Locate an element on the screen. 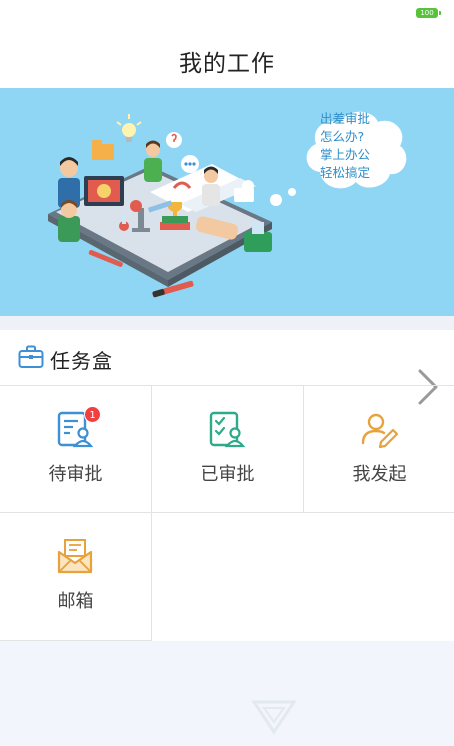 This screenshot has width=454, height=746. cloud-line-4: 轻松搞定 is located at coordinates (345, 172).